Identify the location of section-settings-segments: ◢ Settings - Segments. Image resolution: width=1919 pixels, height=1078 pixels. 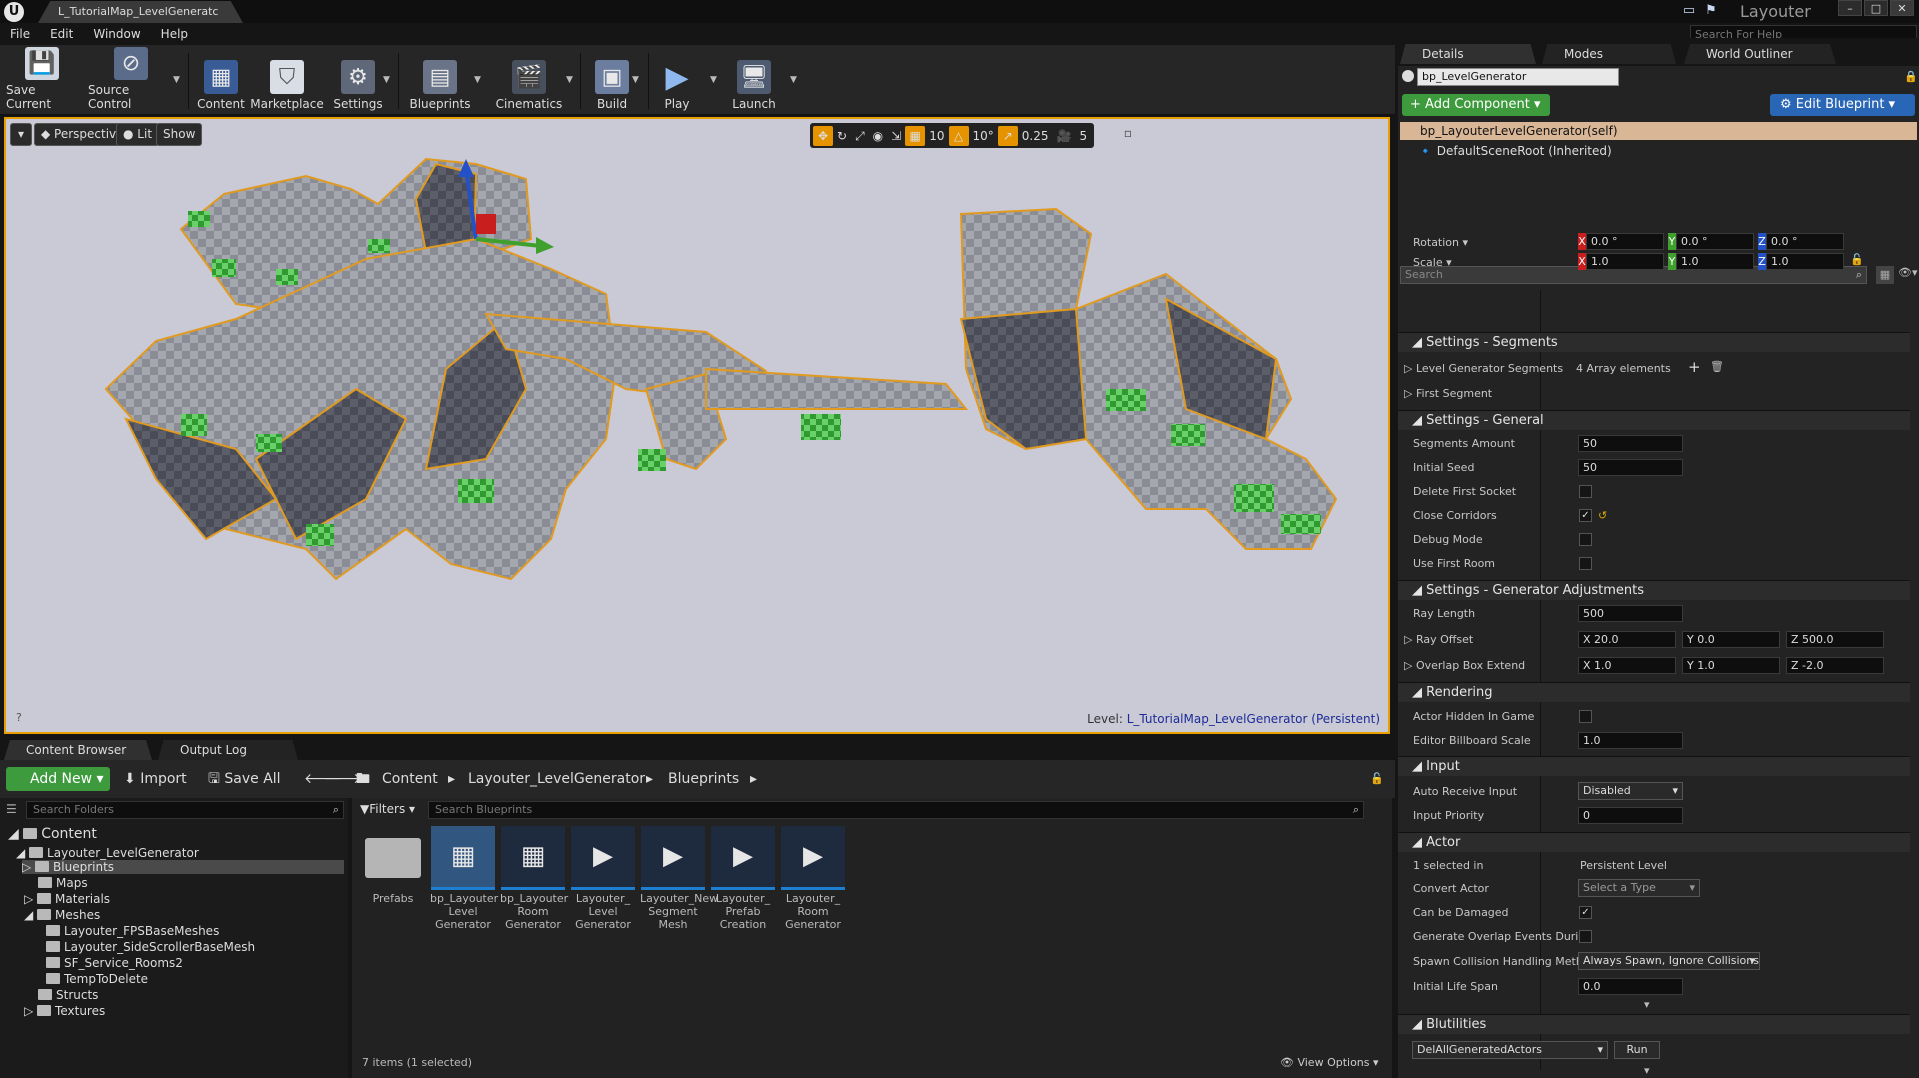
(1654, 342).